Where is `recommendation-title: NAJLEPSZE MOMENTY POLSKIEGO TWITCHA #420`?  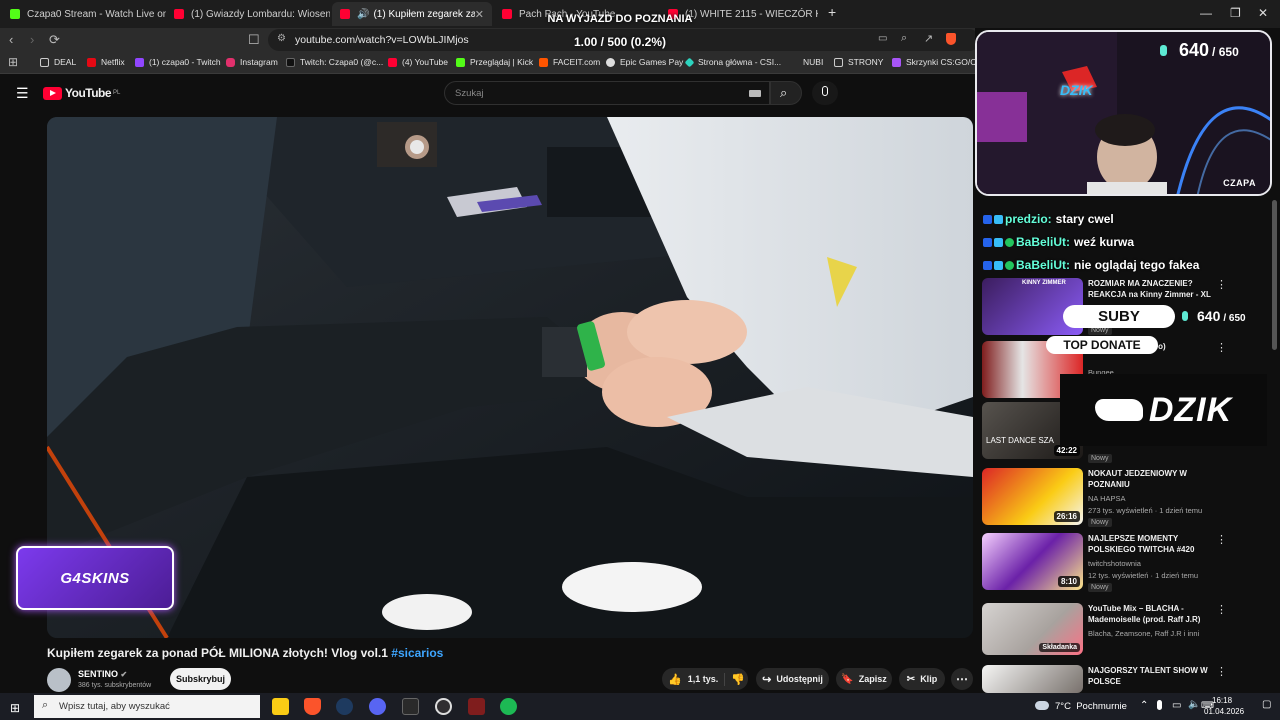 recommendation-title: NAJLEPSZE MOMENTY POLSKIEGO TWITCHA #420 is located at coordinates (1141, 544).